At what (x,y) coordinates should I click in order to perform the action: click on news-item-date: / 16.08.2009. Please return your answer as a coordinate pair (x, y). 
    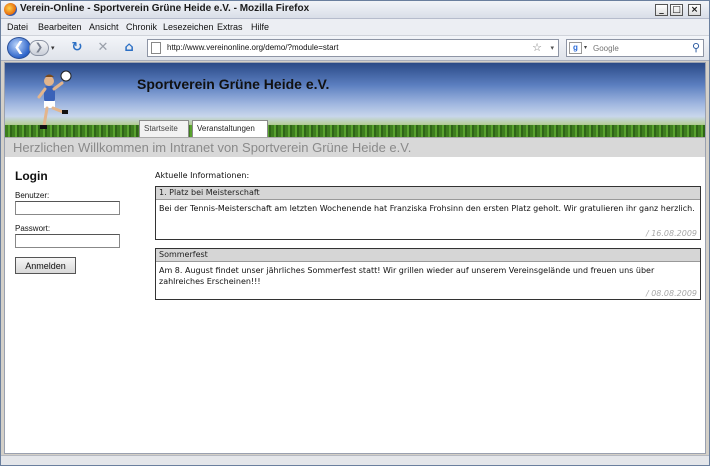
    Looking at the image, I should click on (671, 233).